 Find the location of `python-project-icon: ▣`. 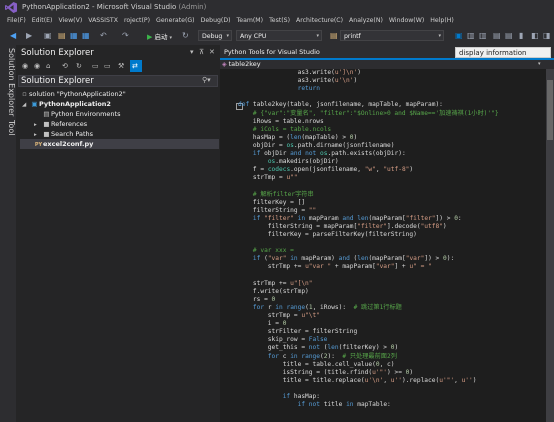

python-project-icon: ▣ is located at coordinates (34, 104).